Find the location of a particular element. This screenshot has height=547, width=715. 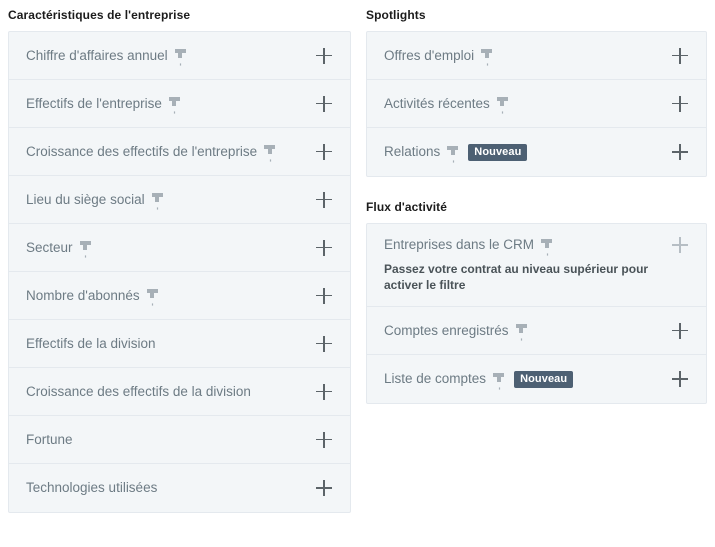

filter-row-label: Comptes enregistrés is located at coordinates (446, 330).